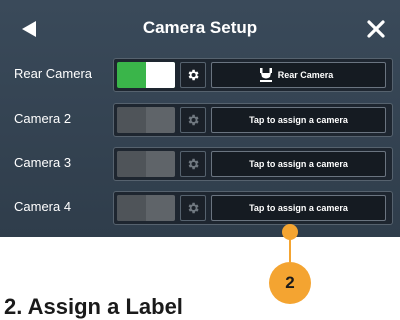  I want to click on camera-icon, so click(266, 75).